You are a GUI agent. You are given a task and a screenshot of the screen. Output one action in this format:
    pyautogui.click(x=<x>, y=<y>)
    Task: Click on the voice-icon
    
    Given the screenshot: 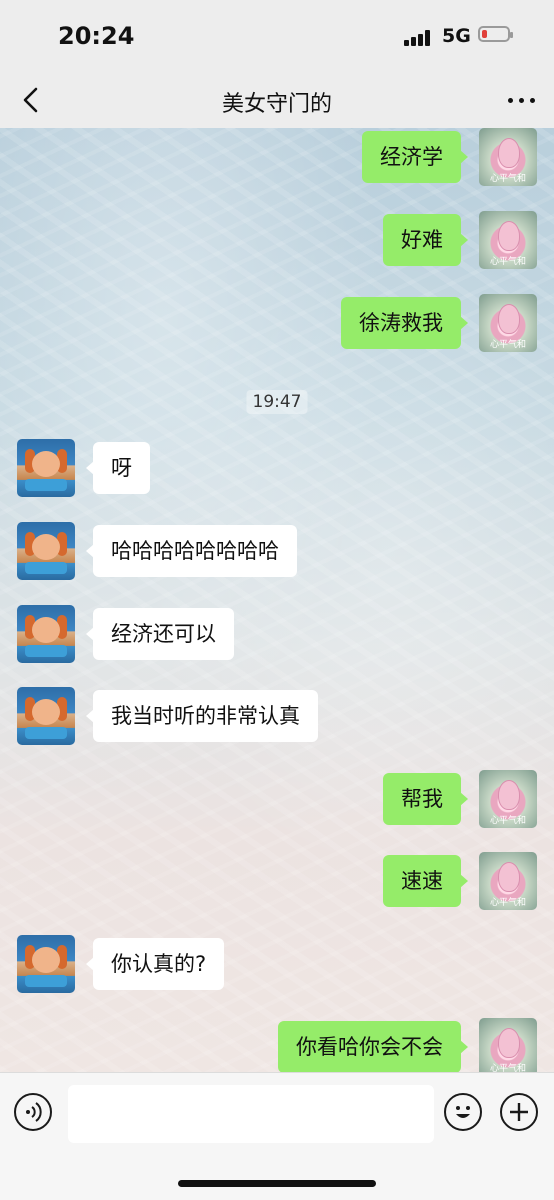 What is the action you would take?
    pyautogui.click(x=34, y=1112)
    